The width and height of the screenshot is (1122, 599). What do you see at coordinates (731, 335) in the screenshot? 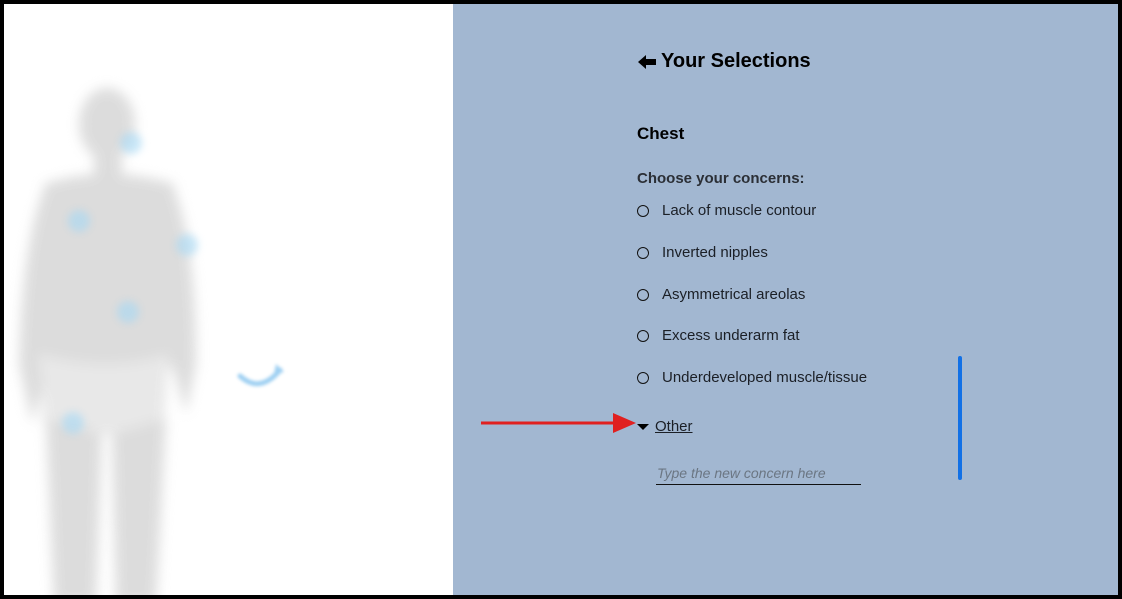
I see `option-label: Excess underarm fat` at bounding box center [731, 335].